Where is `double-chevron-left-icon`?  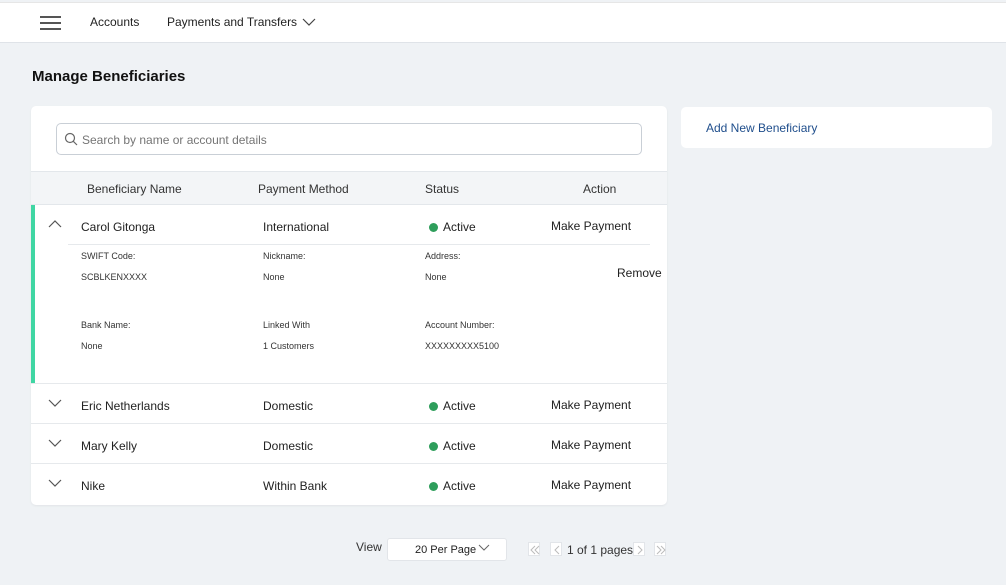
double-chevron-left-icon is located at coordinates (535, 550).